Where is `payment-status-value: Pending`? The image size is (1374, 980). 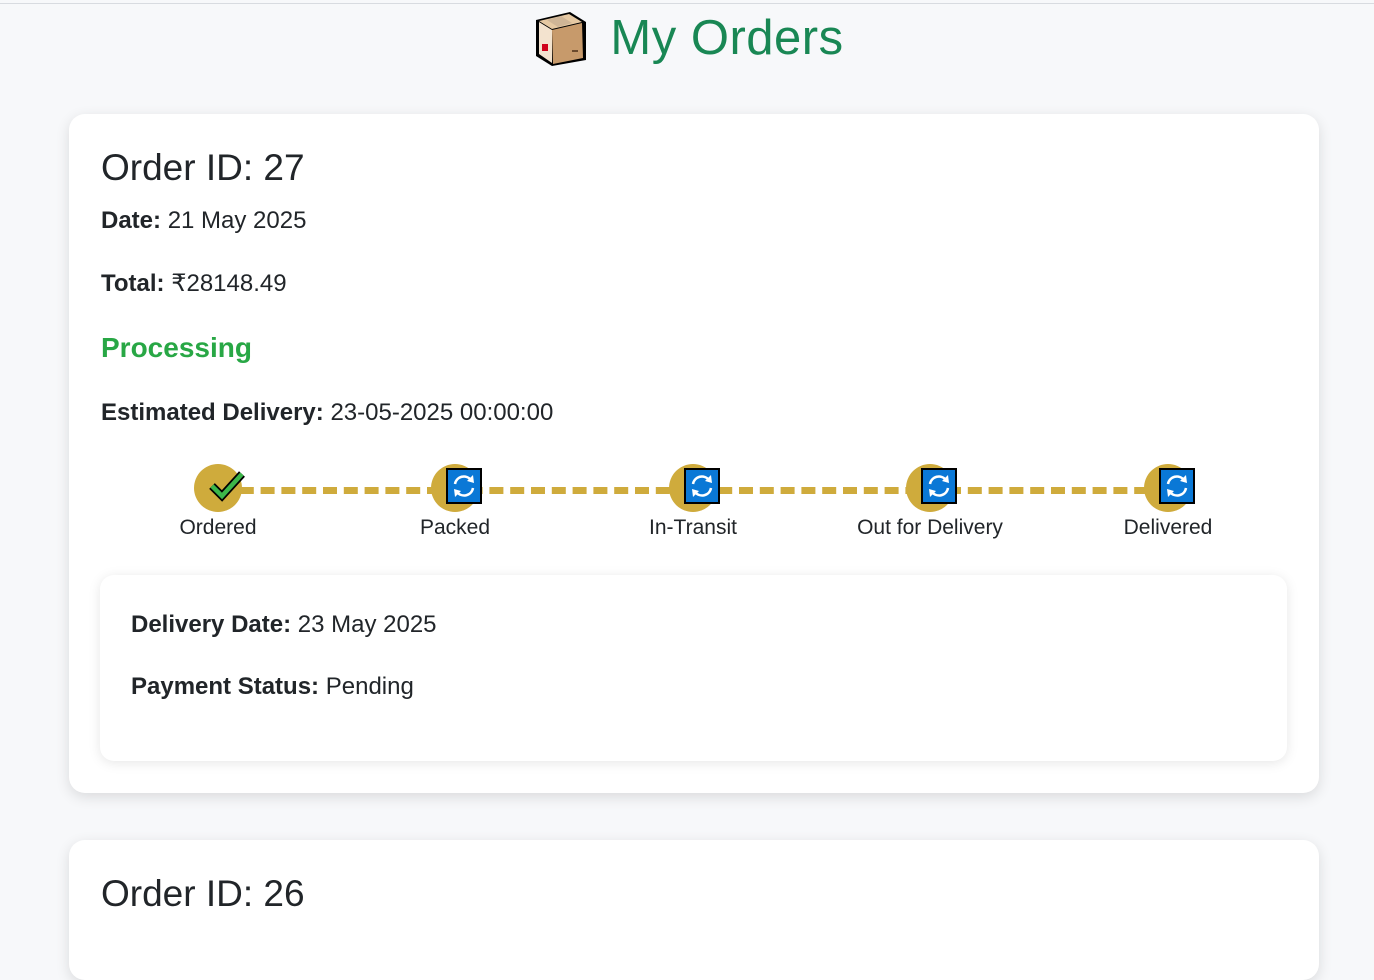
payment-status-value: Pending is located at coordinates (369, 686).